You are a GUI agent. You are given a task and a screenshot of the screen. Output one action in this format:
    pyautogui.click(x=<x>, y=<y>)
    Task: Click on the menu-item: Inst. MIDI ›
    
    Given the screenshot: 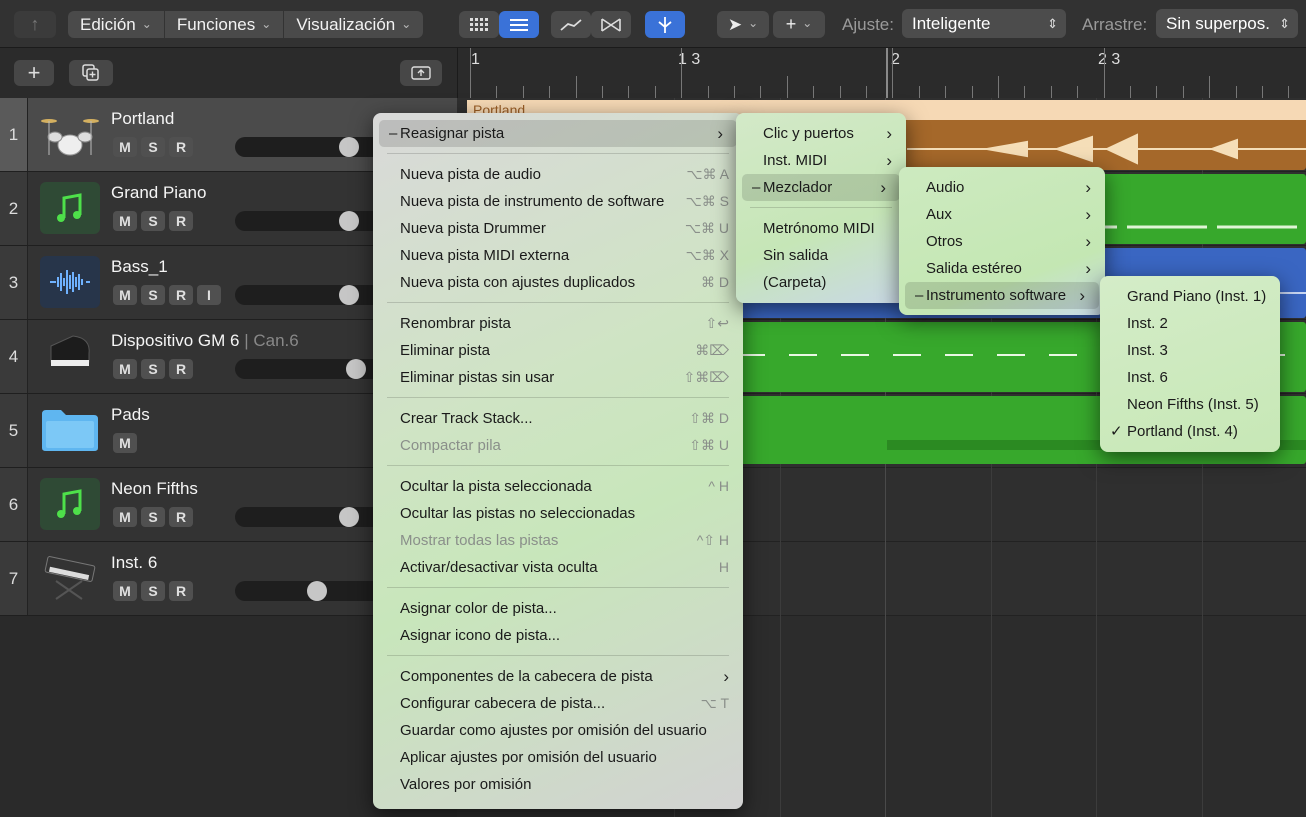 What is the action you would take?
    pyautogui.click(x=821, y=160)
    